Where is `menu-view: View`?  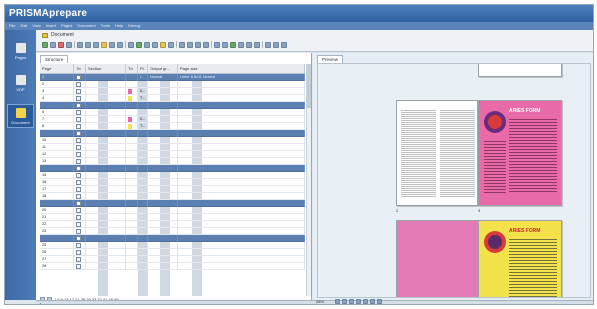
menu-view: View is located at coordinates (36, 26).